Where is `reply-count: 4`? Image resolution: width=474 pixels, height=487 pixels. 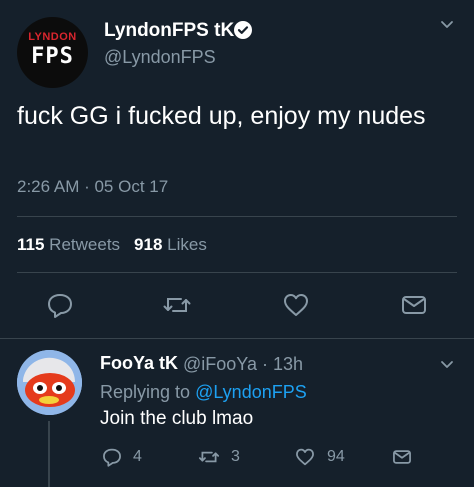
reply-count: 4 is located at coordinates (137, 456).